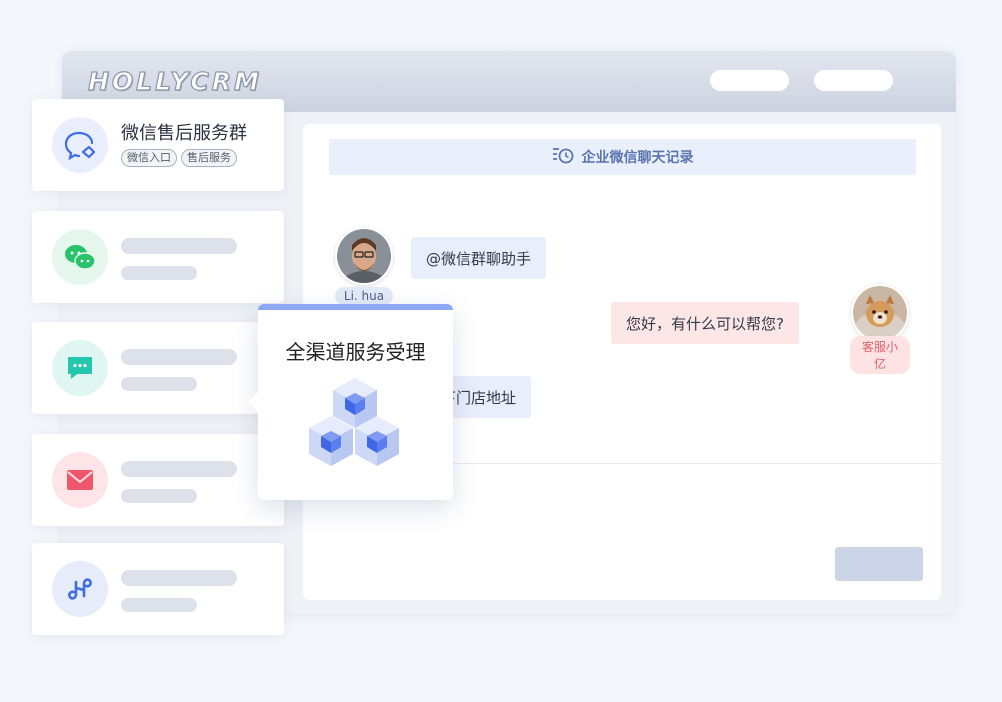  What do you see at coordinates (158, 480) in the screenshot?
I see `channel-card-mail` at bounding box center [158, 480].